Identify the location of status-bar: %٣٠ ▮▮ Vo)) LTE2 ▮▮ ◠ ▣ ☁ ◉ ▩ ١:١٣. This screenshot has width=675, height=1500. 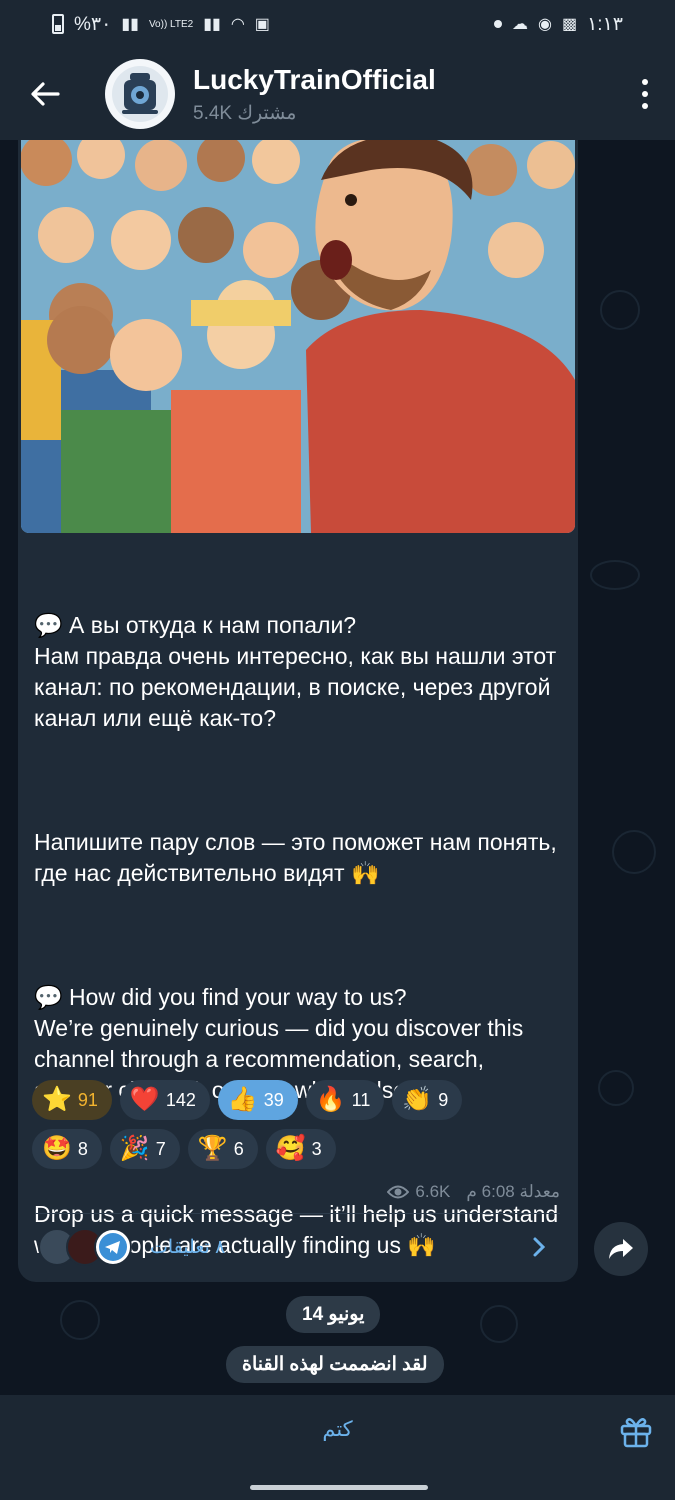
(337, 24).